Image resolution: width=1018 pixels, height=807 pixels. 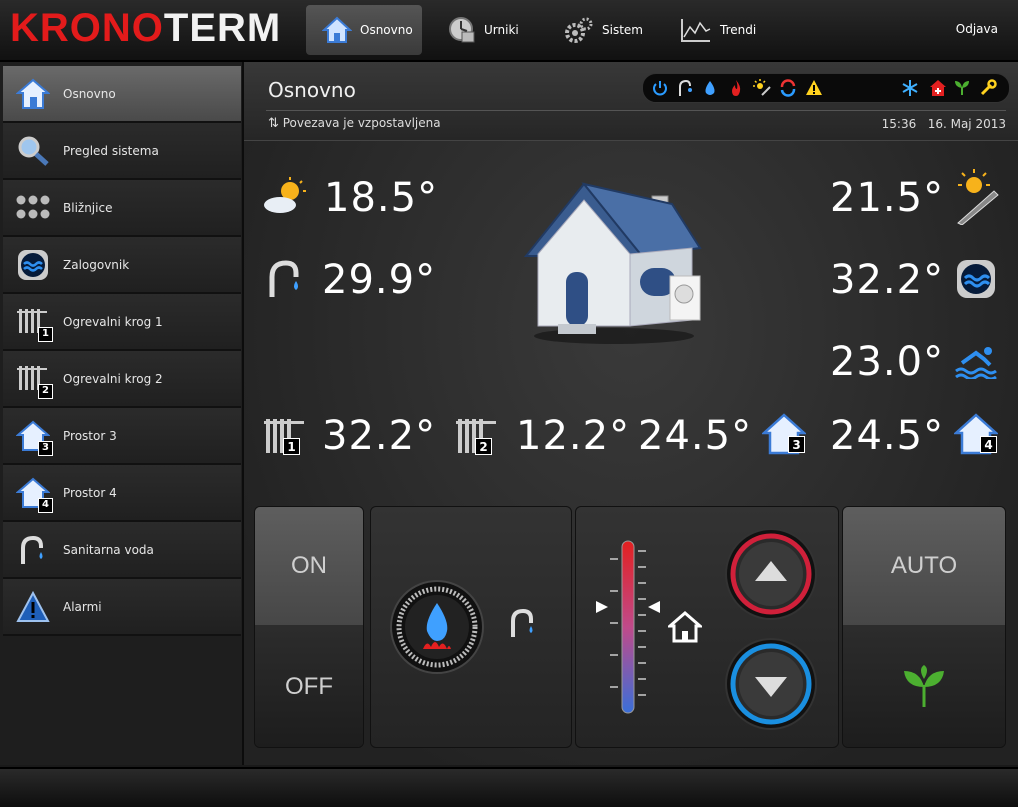 I want to click on room-3-badge: 3, so click(x=796, y=444).